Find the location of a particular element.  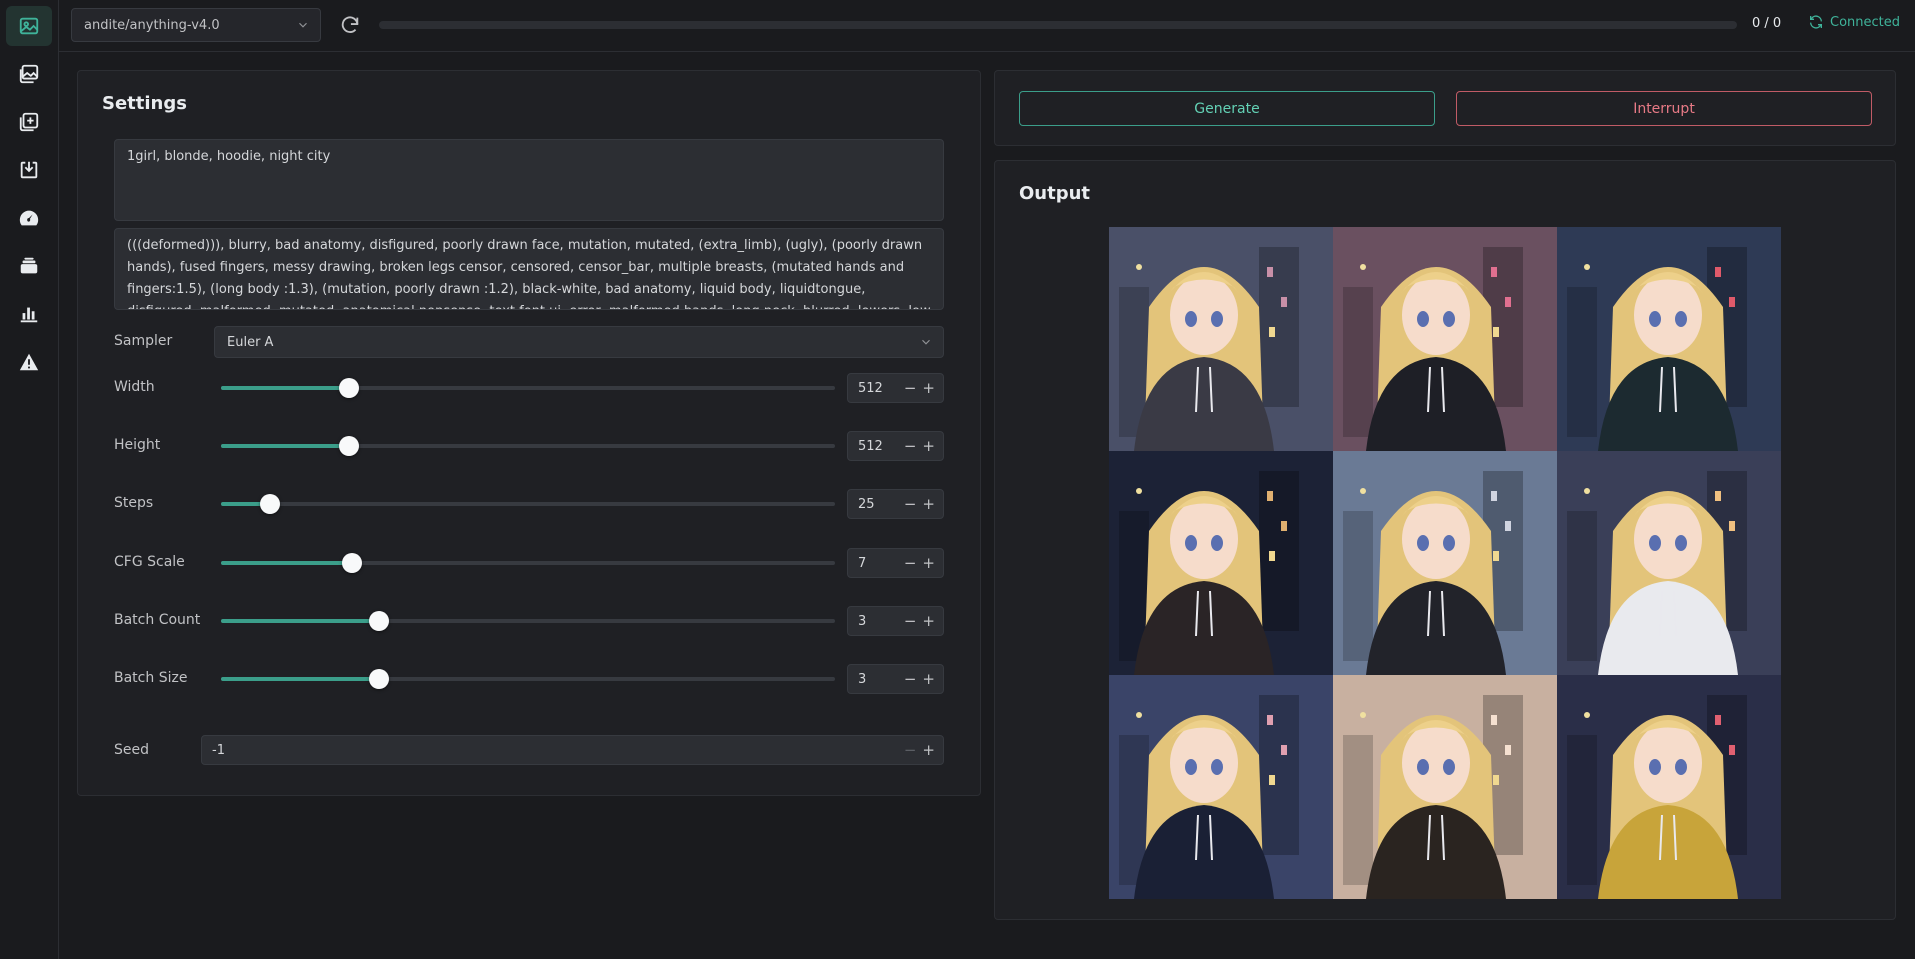

top-bar: andite/anything-v4.0 0 / 0 Connected is located at coordinates (987, 26).